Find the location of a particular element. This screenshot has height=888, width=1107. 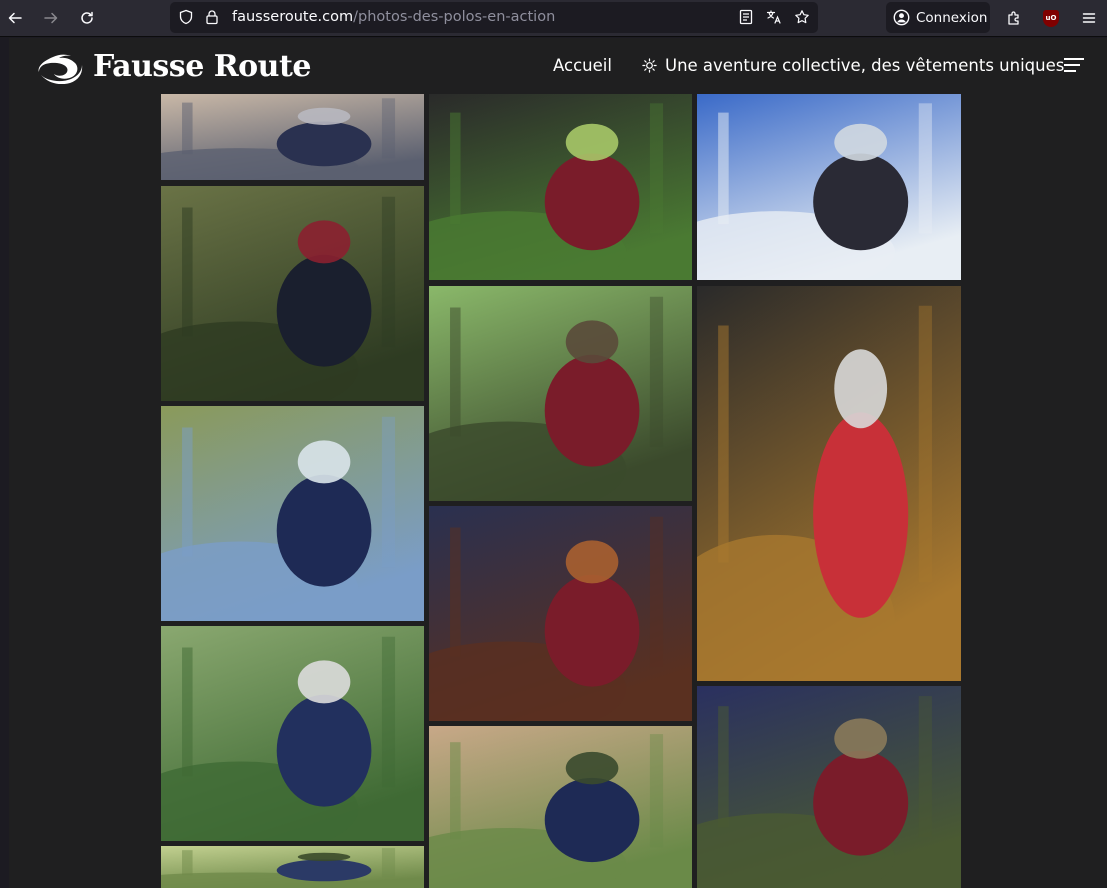

shield-icon is located at coordinates (186, 17).